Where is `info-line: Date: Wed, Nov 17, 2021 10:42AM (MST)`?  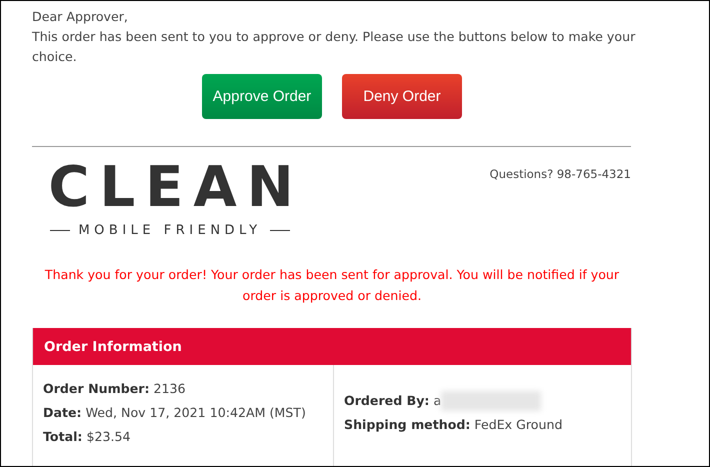 info-line: Date: Wed, Nov 17, 2021 10:42AM (MST) is located at coordinates (175, 413).